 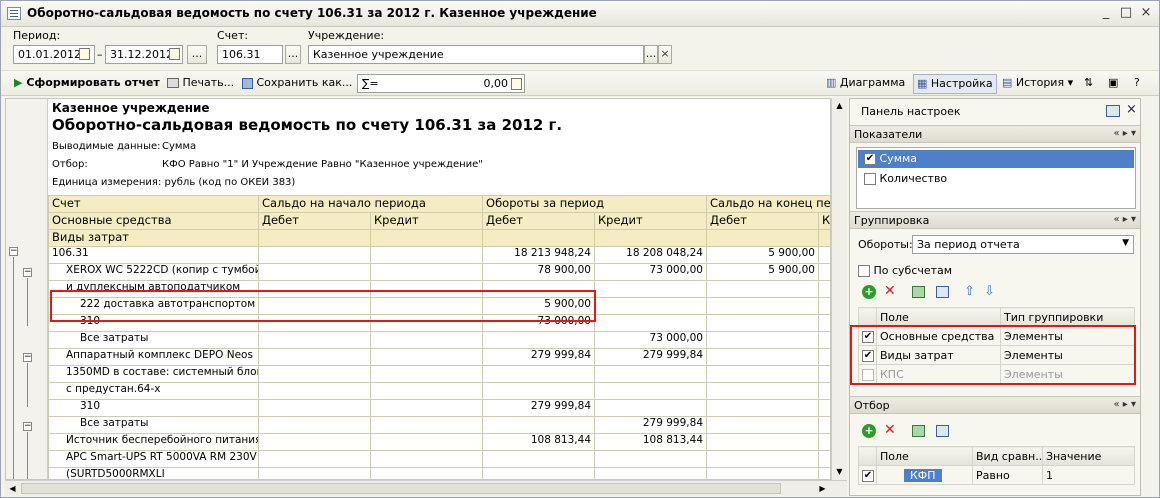 I want to click on clear-icon: ×, so click(x=665, y=54).